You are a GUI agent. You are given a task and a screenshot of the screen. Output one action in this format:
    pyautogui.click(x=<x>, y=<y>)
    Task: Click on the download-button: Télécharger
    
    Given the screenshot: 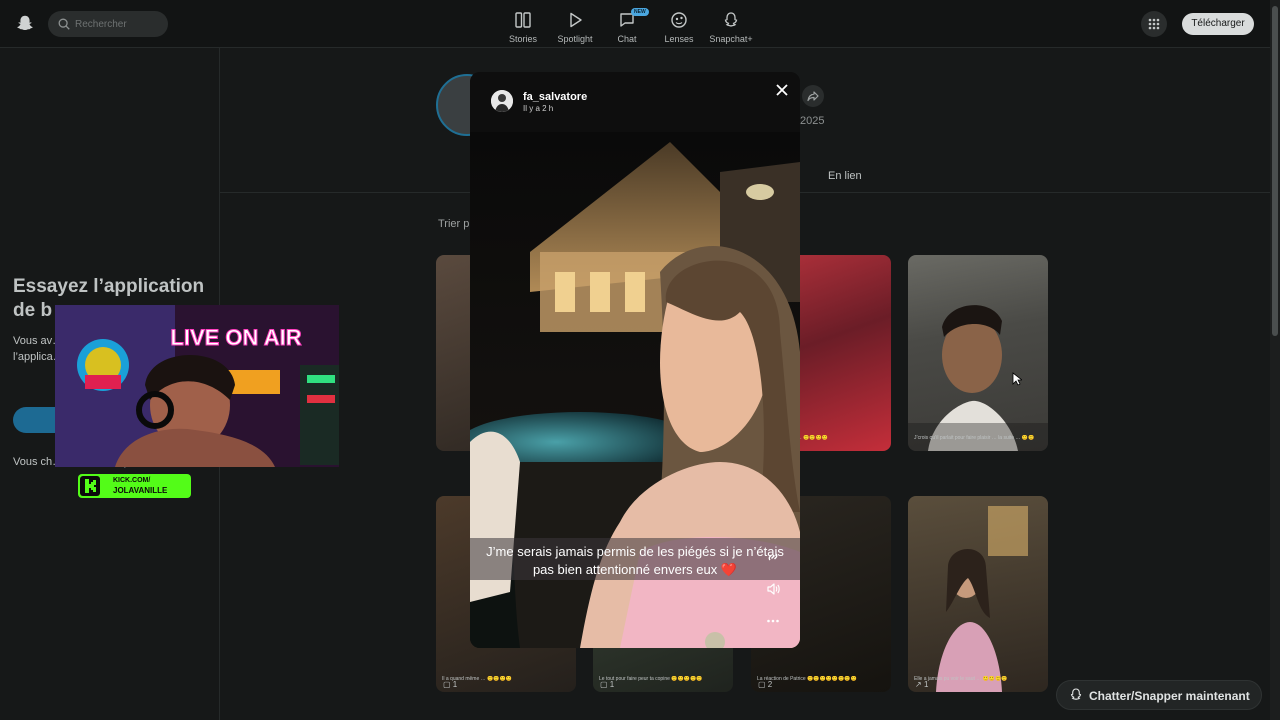 What is the action you would take?
    pyautogui.click(x=1218, y=24)
    